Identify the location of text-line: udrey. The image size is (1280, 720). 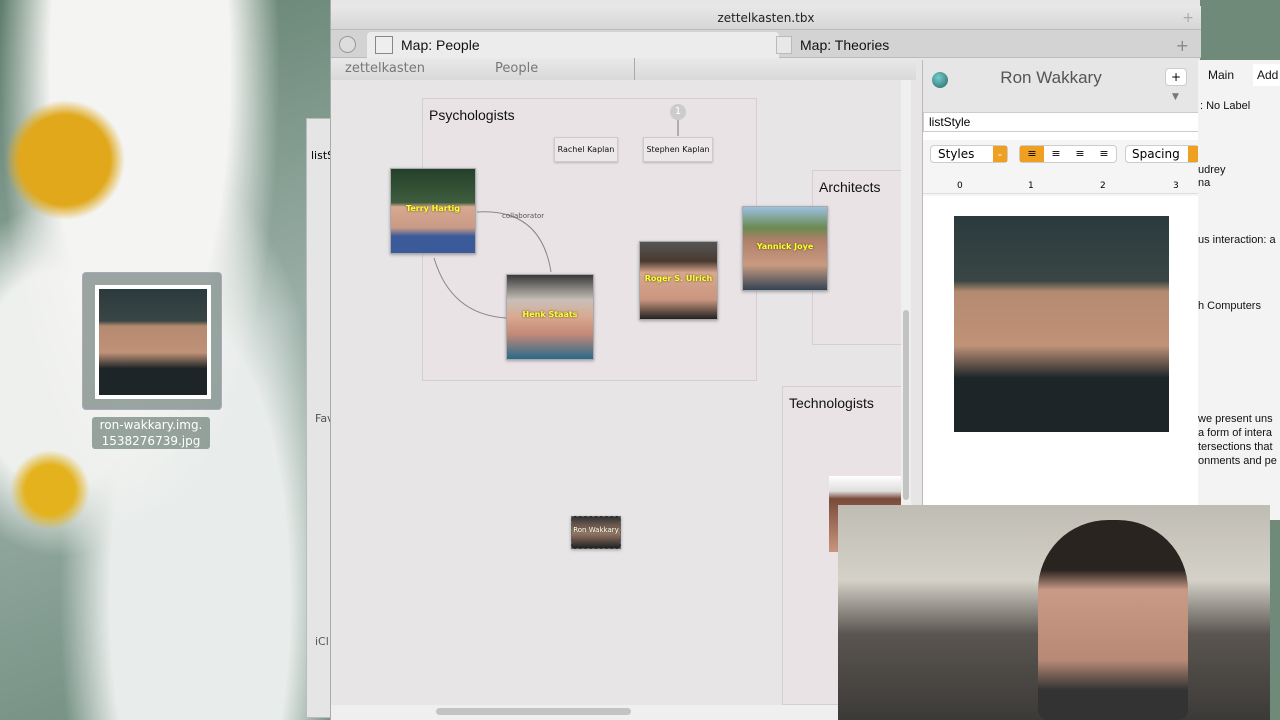
(1212, 170).